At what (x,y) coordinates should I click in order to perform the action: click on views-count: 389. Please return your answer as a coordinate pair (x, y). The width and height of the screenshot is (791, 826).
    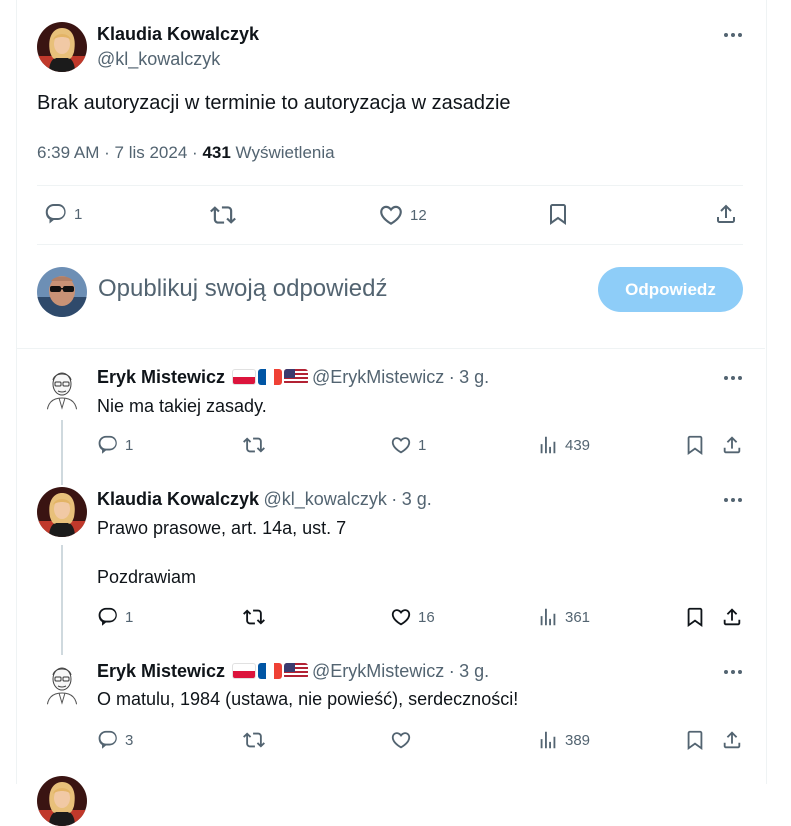
    Looking at the image, I should click on (578, 740).